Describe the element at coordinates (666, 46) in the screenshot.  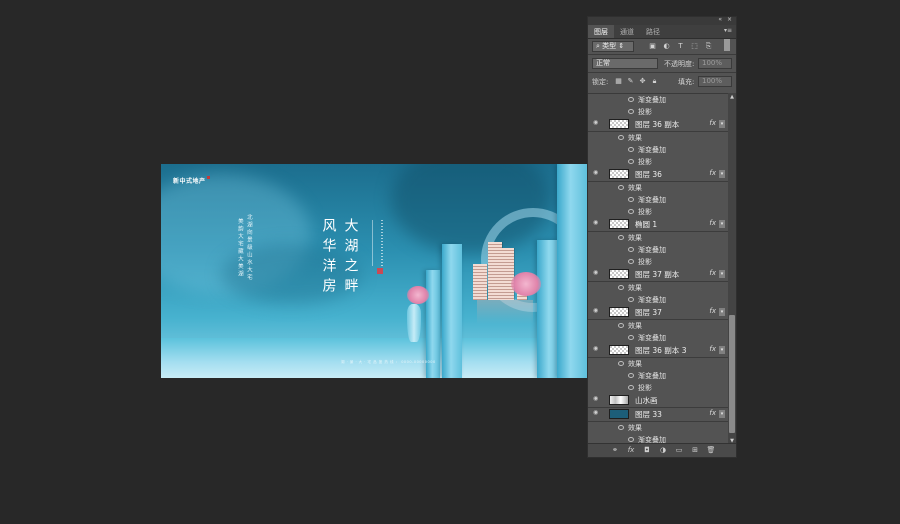
I see `adjustment-filter-icon: ◐` at that location.